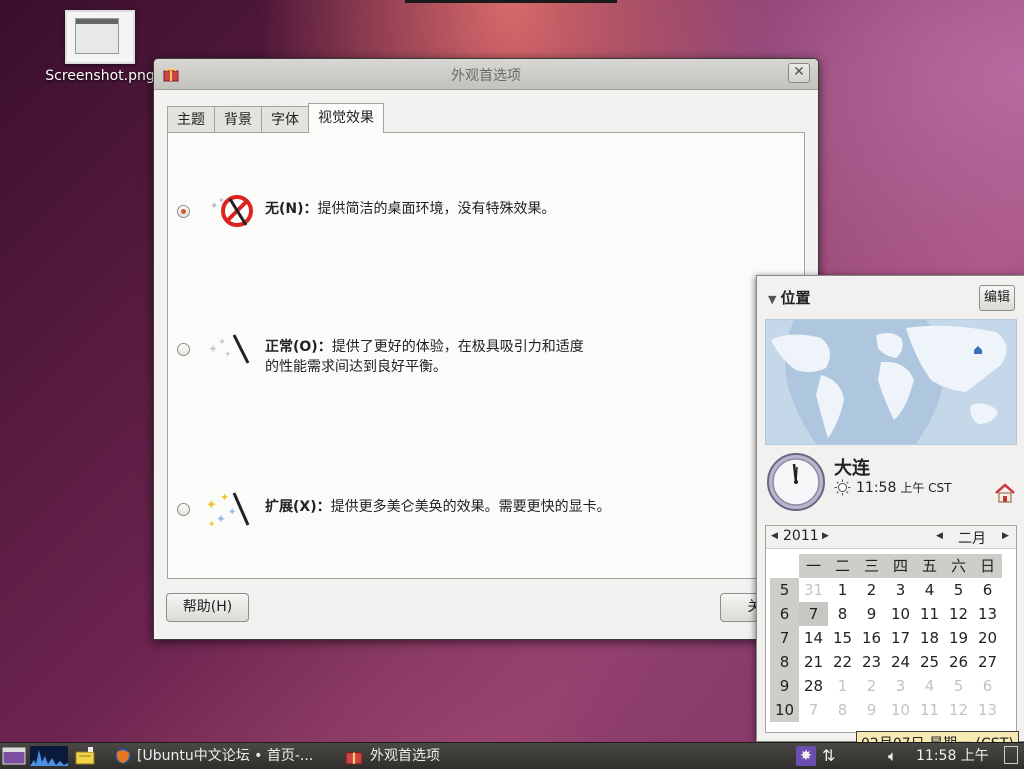 The height and width of the screenshot is (769, 1024). Describe the element at coordinates (987, 638) in the screenshot. I see `calendar-day: 20` at that location.